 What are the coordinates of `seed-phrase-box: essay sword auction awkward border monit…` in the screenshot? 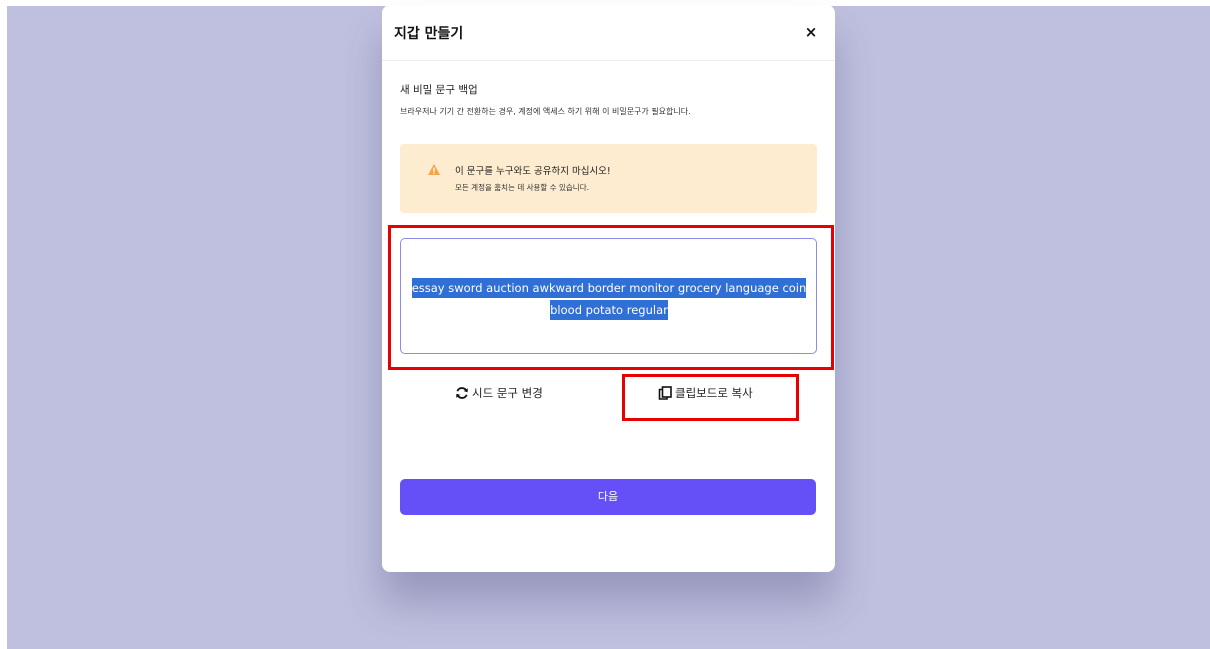 It's located at (608, 296).